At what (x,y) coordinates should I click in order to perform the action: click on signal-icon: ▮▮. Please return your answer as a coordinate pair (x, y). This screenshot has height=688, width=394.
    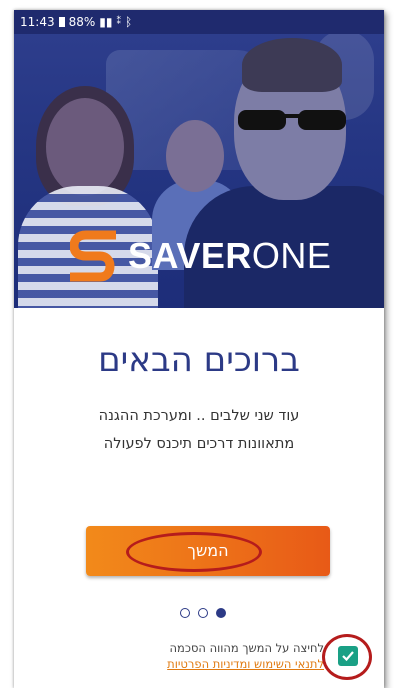
    Looking at the image, I should click on (106, 22).